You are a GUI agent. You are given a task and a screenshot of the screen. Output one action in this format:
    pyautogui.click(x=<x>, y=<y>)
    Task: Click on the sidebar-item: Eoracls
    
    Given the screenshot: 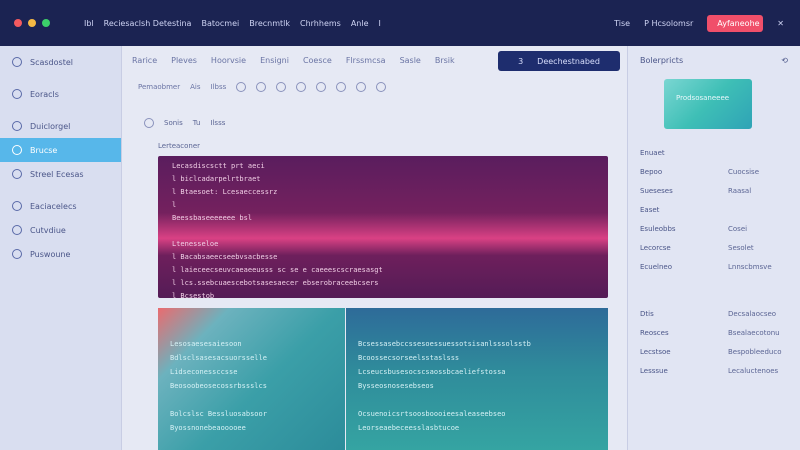 What is the action you would take?
    pyautogui.click(x=60, y=94)
    